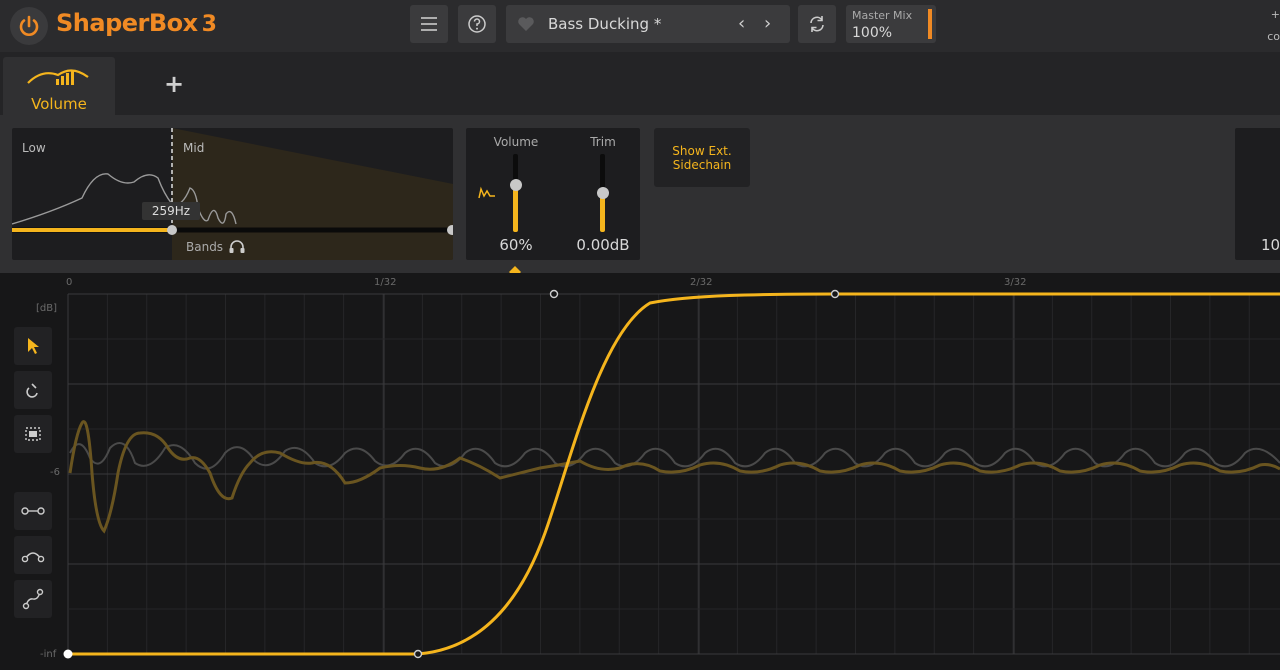 This screenshot has height=670, width=1280. I want to click on volume-value: 60%, so click(516, 245).